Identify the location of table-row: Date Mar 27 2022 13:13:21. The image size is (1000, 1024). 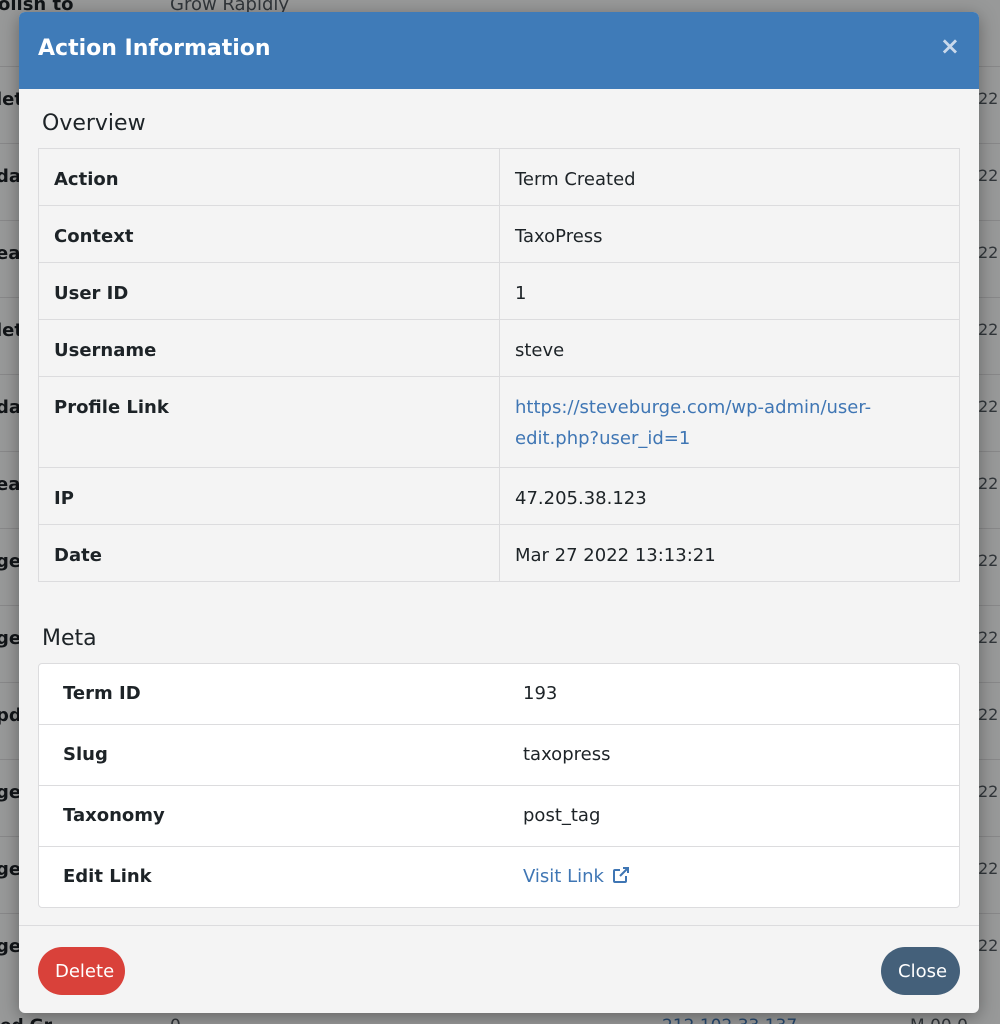
(499, 553).